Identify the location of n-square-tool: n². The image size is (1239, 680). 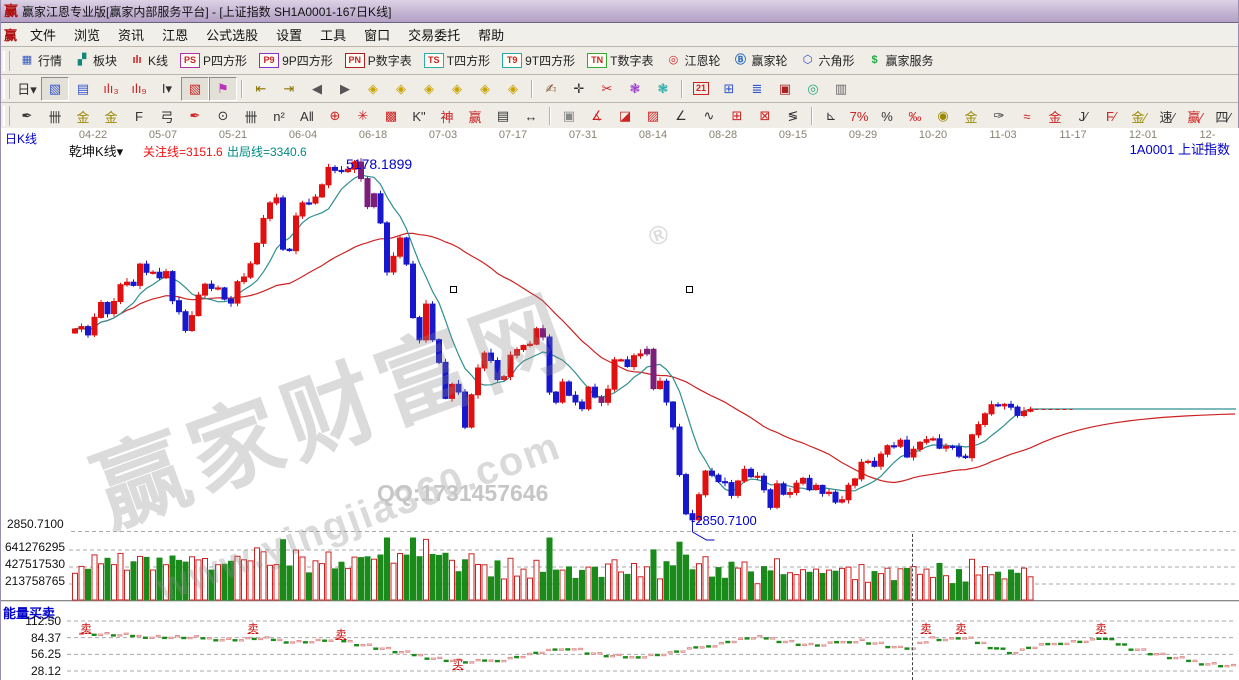
(279, 116).